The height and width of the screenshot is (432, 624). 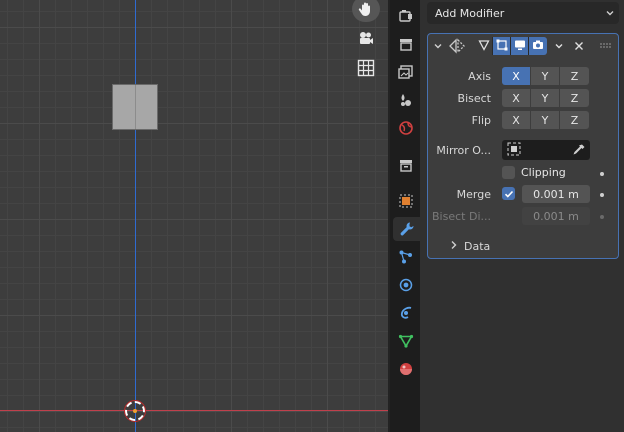 I want to click on object-icon, so click(x=406, y=201).